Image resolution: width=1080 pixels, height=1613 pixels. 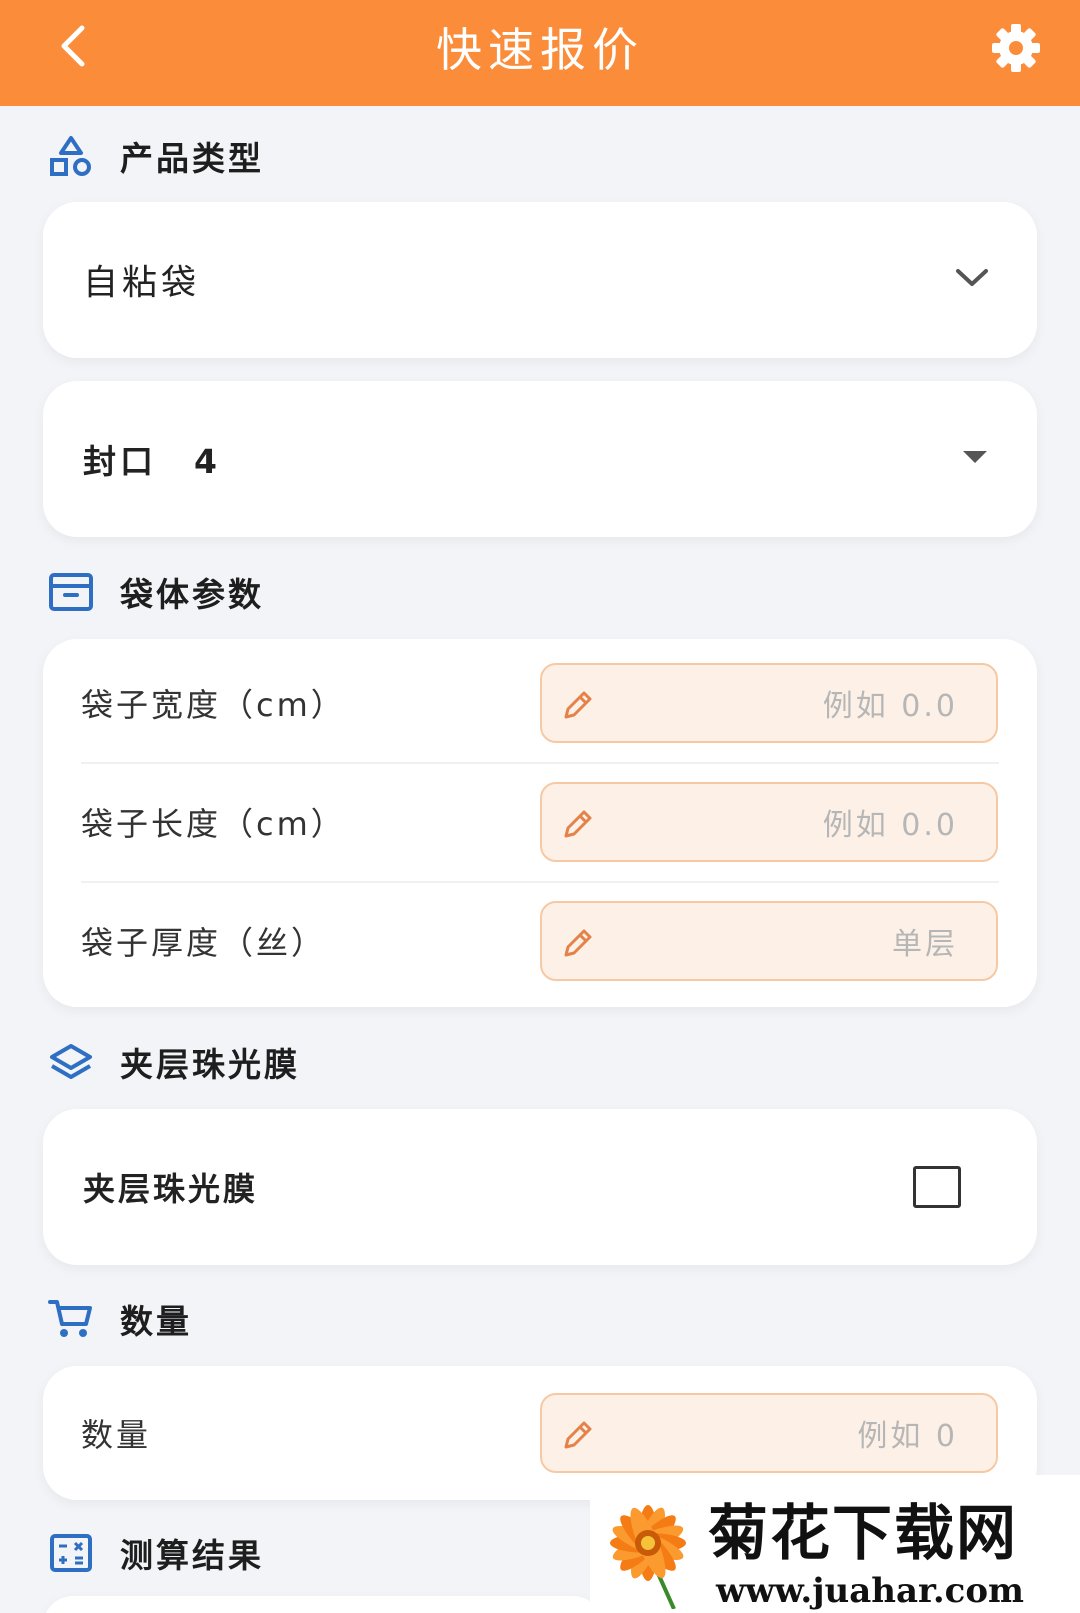 What do you see at coordinates (204, 943) in the screenshot?
I see `bag-thickness-label: 袋子厚度（丝）` at bounding box center [204, 943].